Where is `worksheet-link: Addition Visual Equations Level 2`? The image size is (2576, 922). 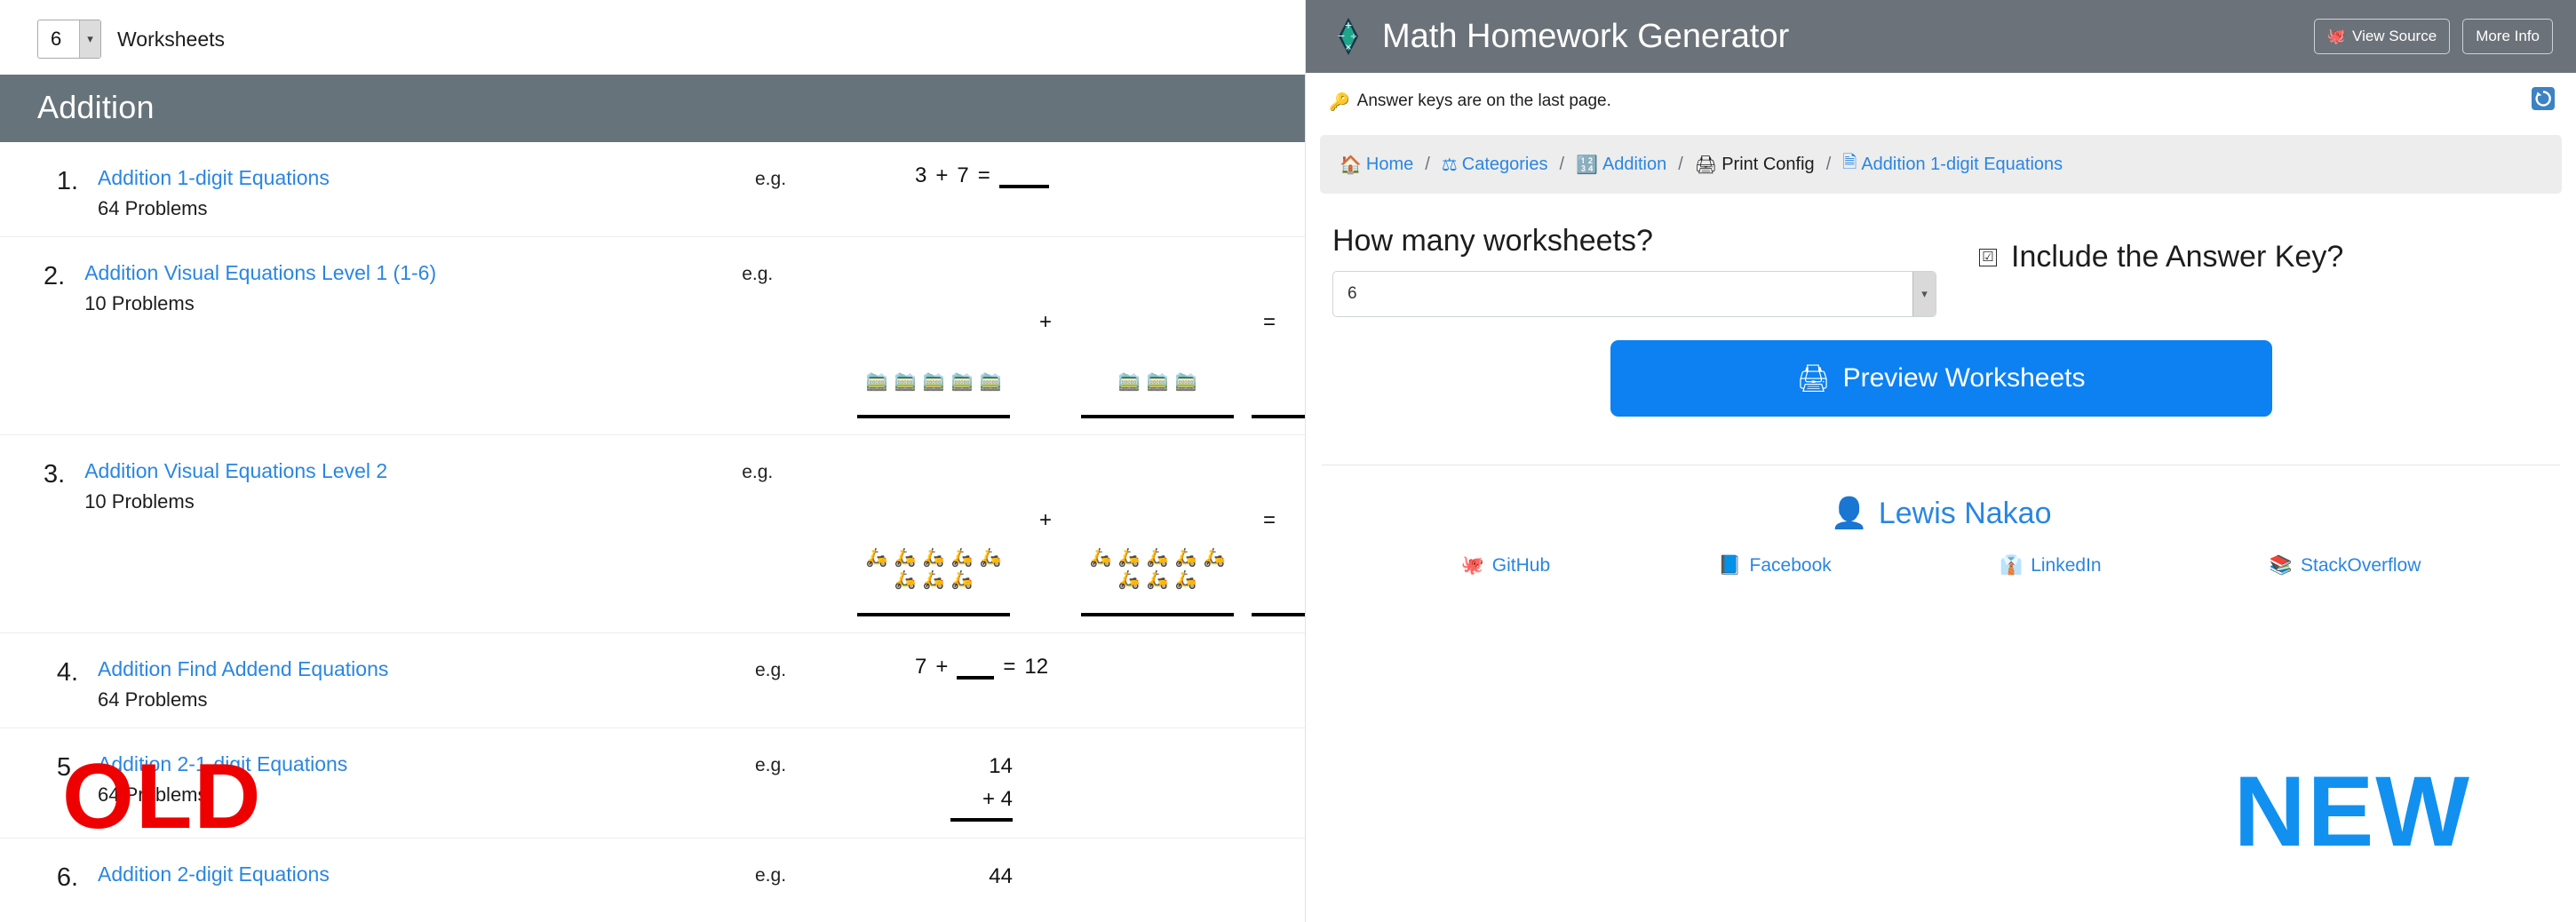
worksheet-link: Addition Visual Equations Level 2 is located at coordinates (413, 471).